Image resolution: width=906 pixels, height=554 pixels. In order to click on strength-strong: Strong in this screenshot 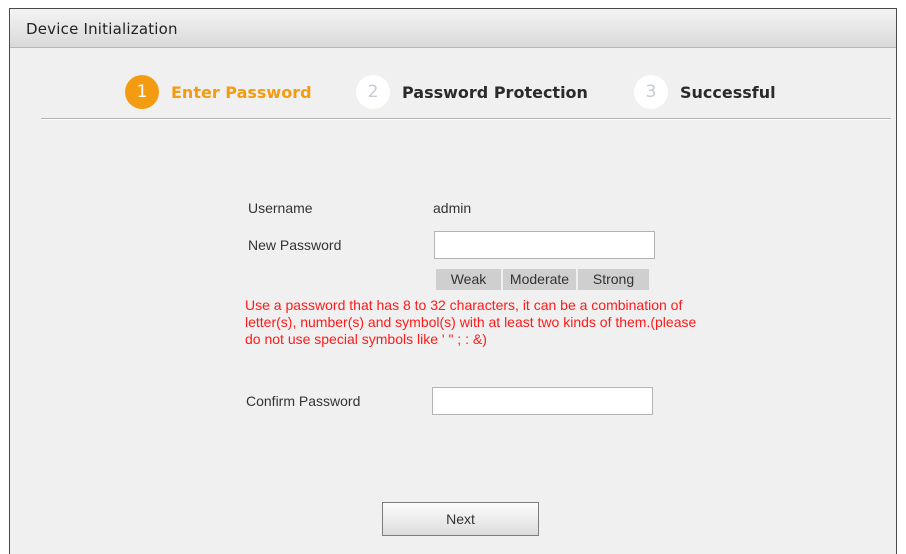, I will do `click(613, 279)`.